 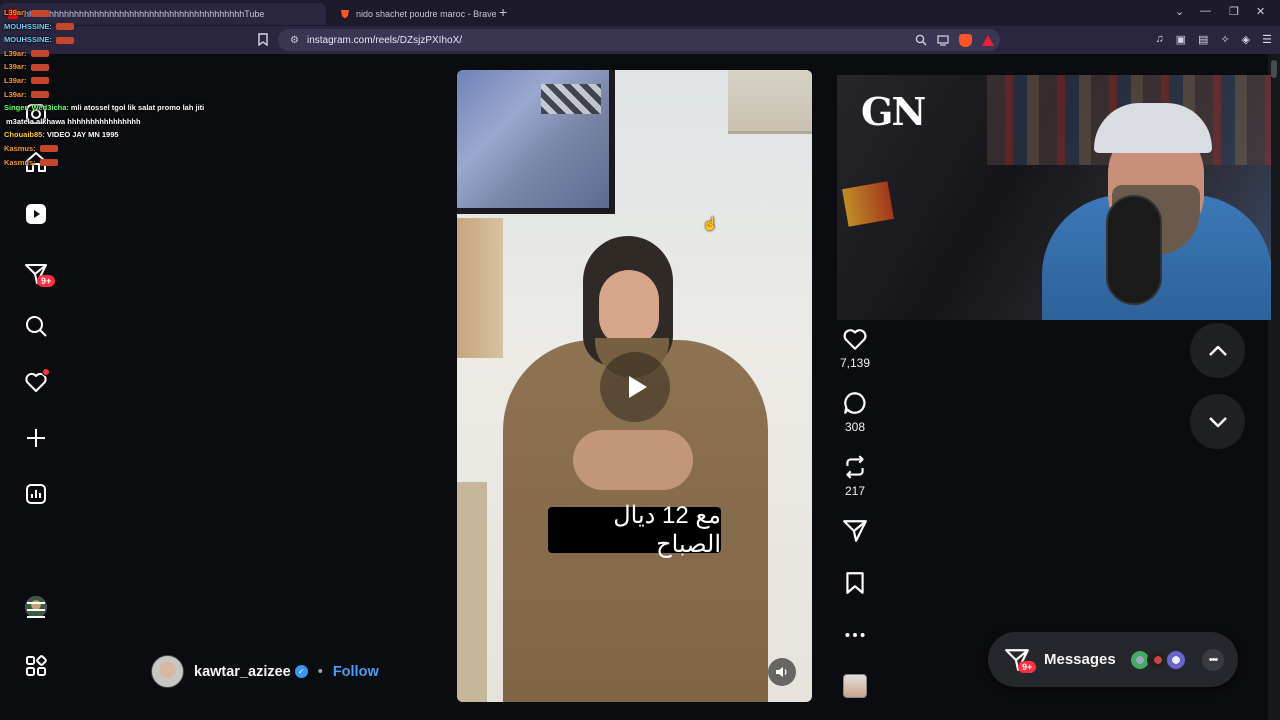 What do you see at coordinates (24, 135) in the screenshot?
I see `chat-username: Chouaib85:` at bounding box center [24, 135].